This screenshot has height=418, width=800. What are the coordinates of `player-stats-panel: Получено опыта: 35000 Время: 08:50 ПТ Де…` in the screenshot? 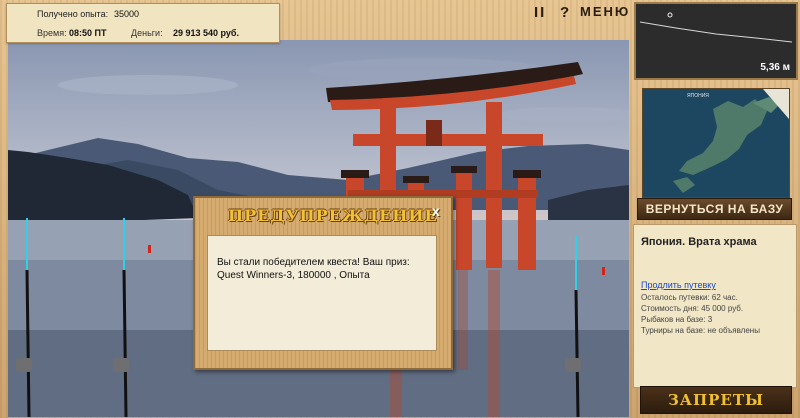 It's located at (143, 23).